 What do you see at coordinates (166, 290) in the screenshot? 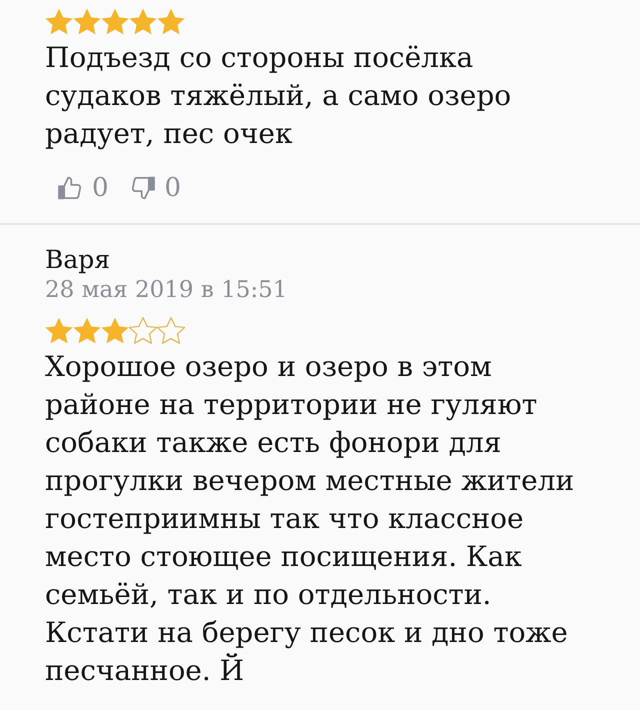
I see `review-date: 28 мая 2019 в 15:51` at bounding box center [166, 290].